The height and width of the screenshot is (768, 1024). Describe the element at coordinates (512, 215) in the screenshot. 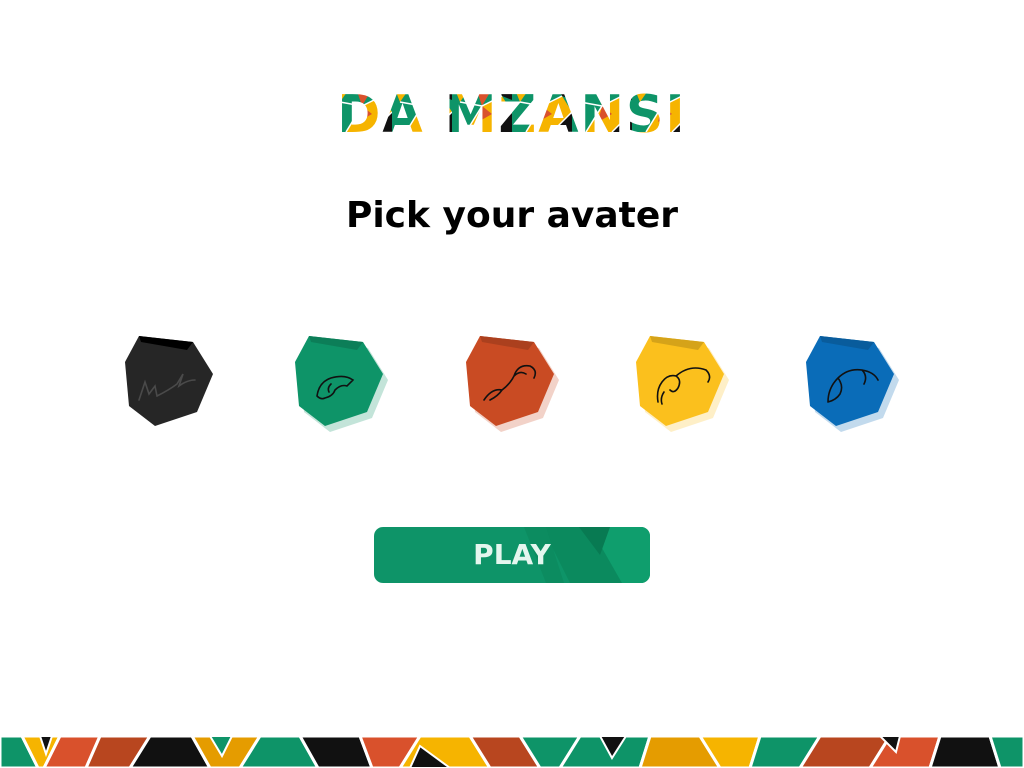

I see `page-title: Pick your avater` at that location.